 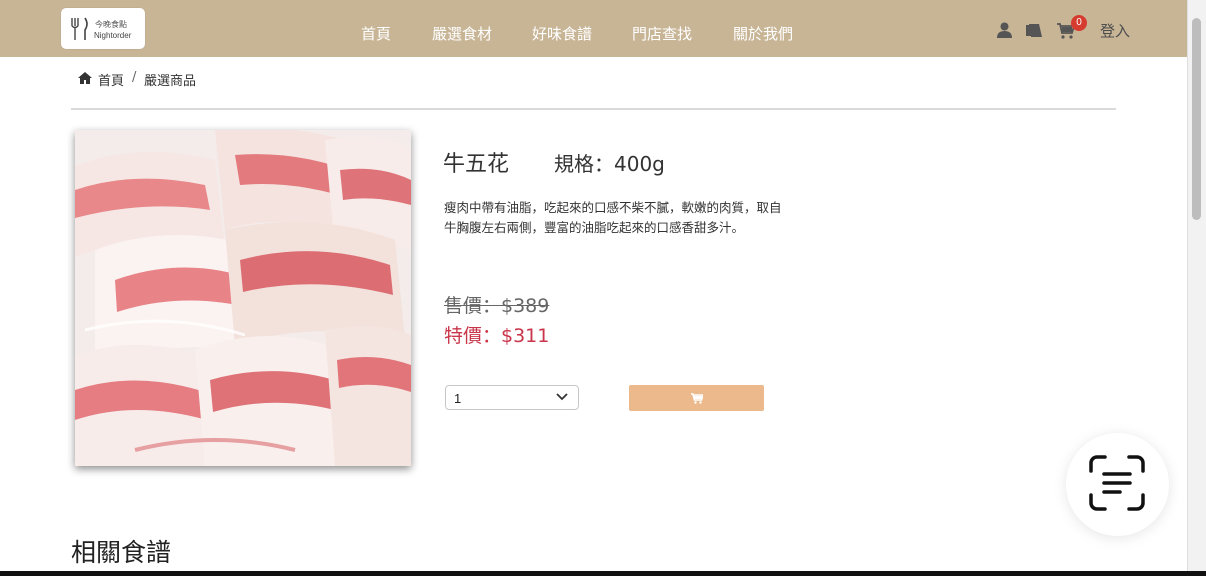 I want to click on nav-link-home: 首頁, so click(x=376, y=33).